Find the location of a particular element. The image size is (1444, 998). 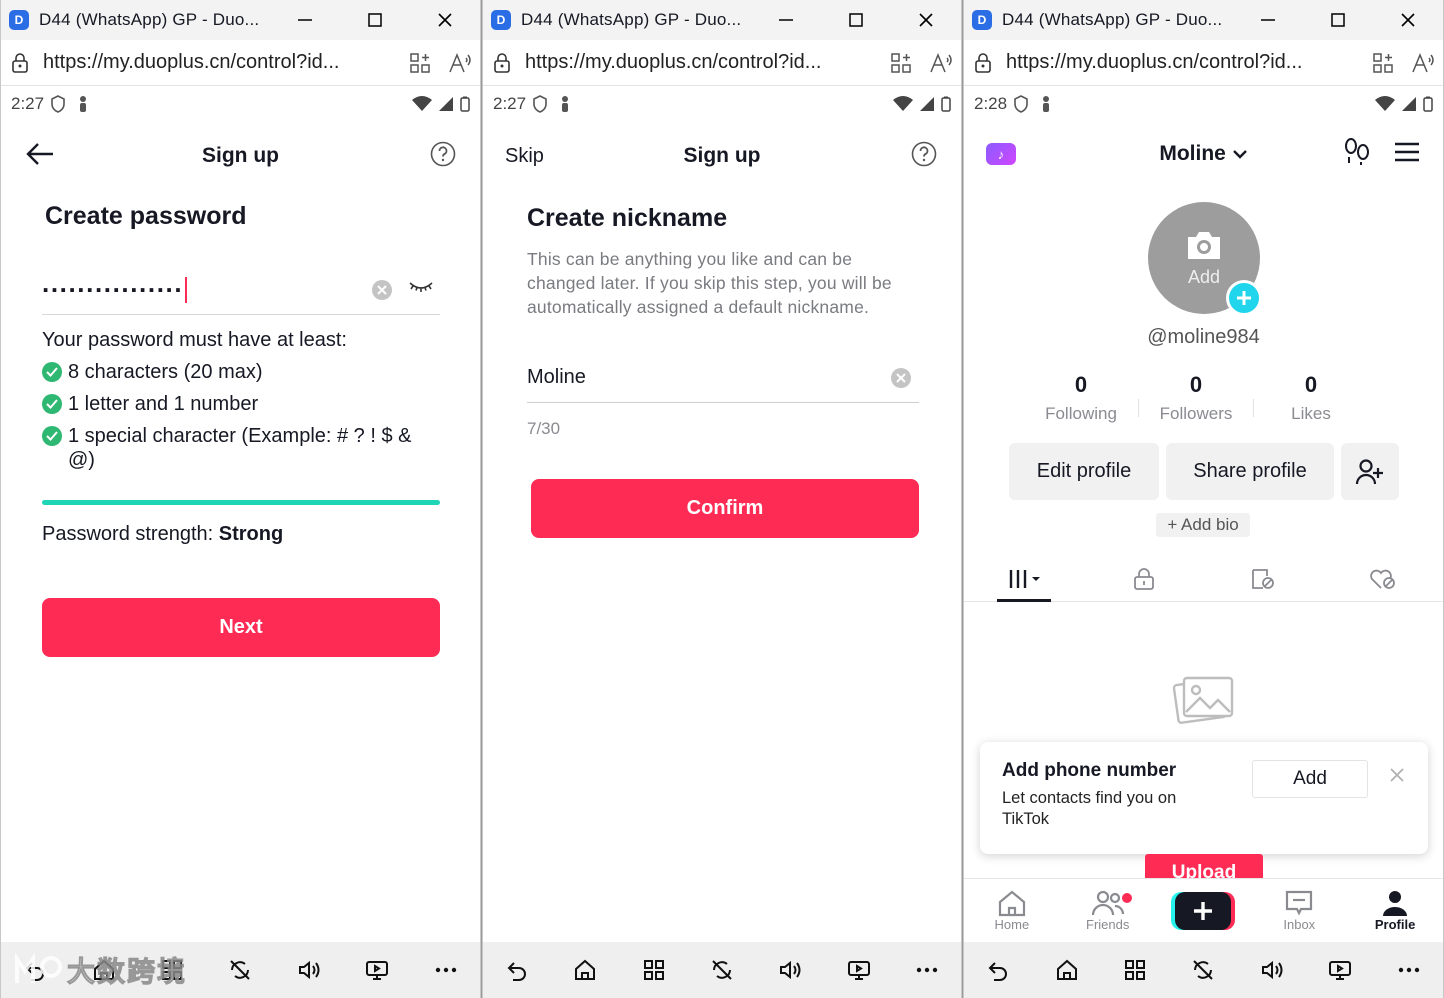

grid-icon is located at coordinates (1024, 578).